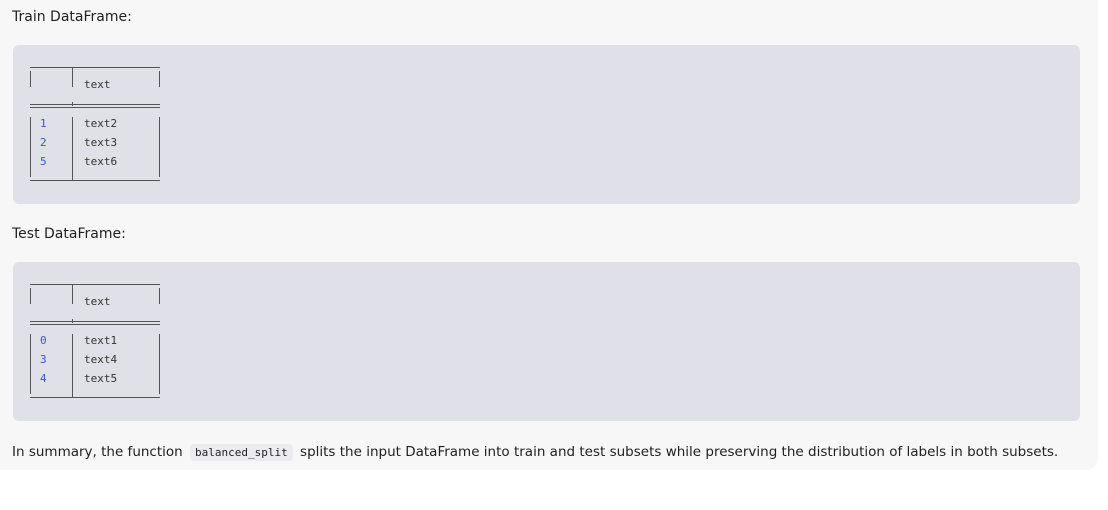 This screenshot has width=1108, height=510. What do you see at coordinates (72, 17) in the screenshot?
I see `train-heading: Train DataFrame:` at bounding box center [72, 17].